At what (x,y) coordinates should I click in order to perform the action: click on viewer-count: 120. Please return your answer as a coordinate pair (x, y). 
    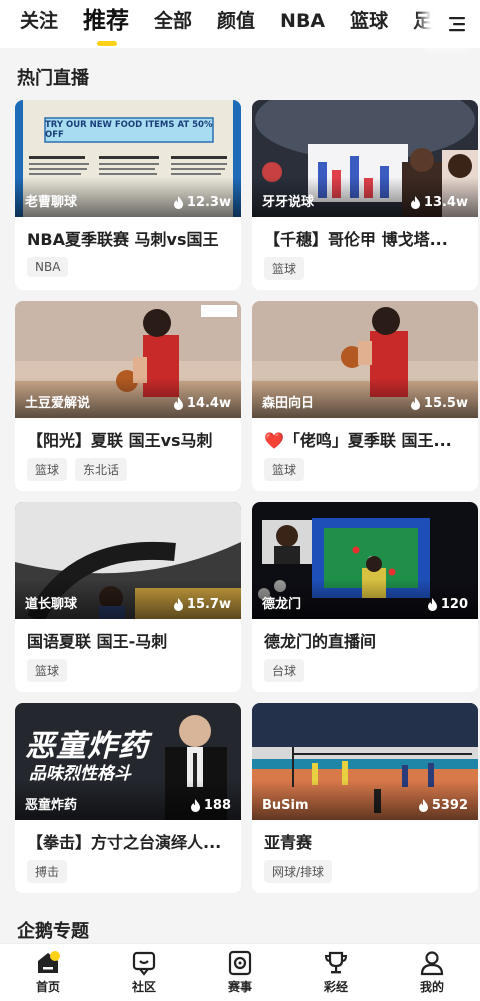
    Looking at the image, I should click on (447, 604).